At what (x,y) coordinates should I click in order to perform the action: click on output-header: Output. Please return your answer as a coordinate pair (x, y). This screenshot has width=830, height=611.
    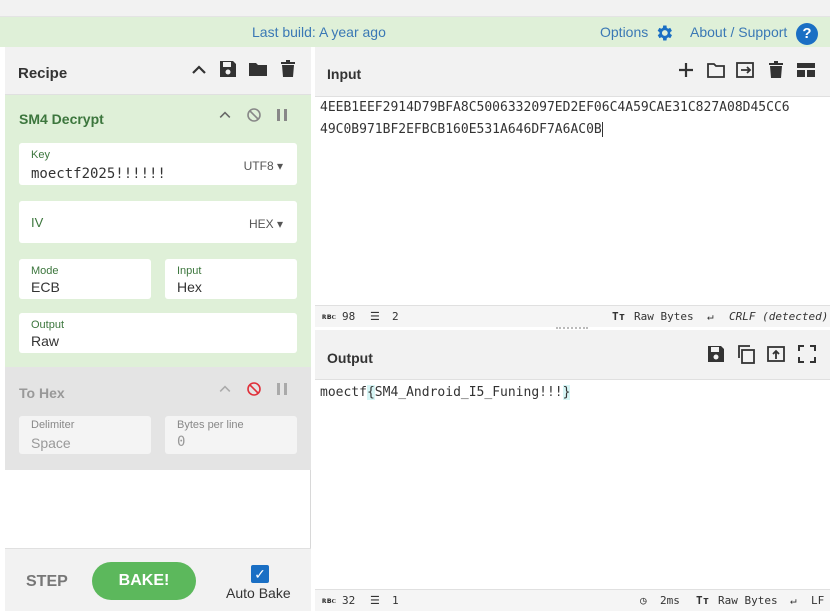
    Looking at the image, I should click on (572, 355).